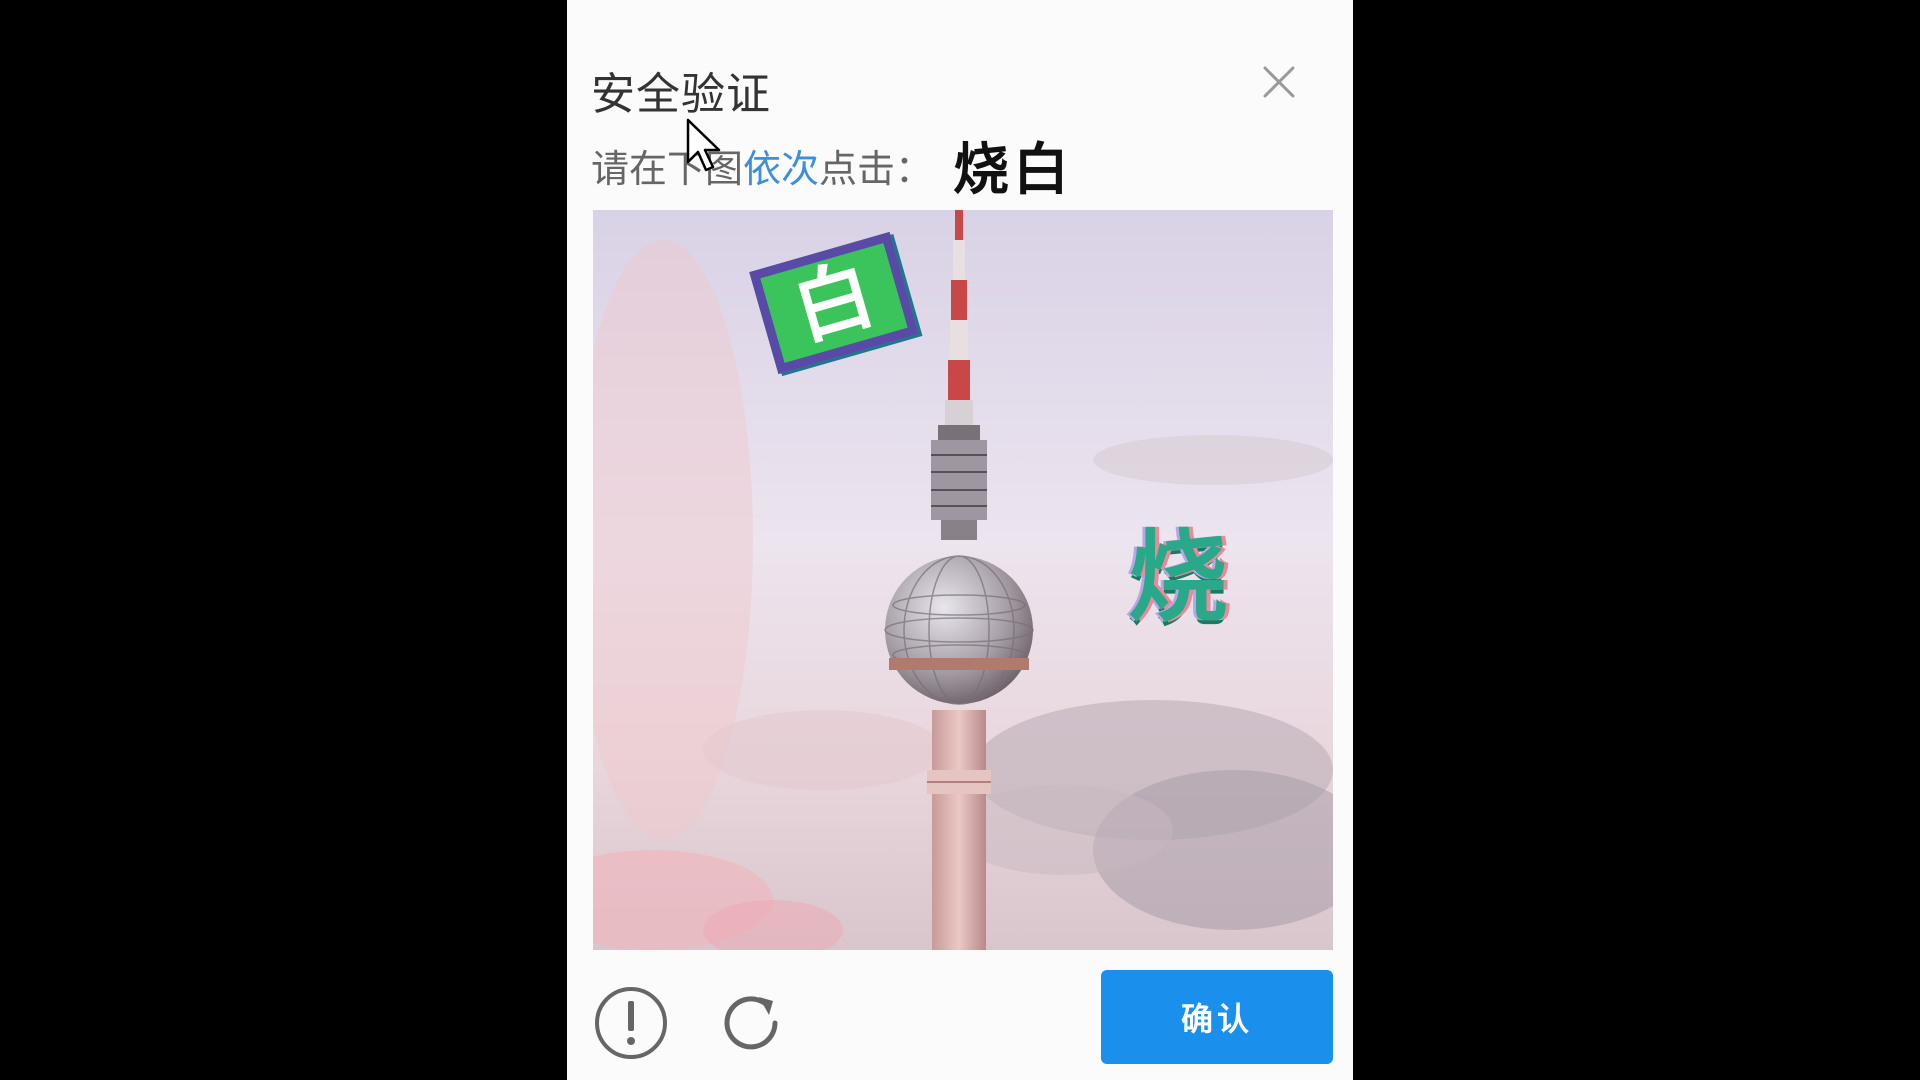  What do you see at coordinates (1178, 578) in the screenshot?
I see `captcha-char-shao: 烧` at bounding box center [1178, 578].